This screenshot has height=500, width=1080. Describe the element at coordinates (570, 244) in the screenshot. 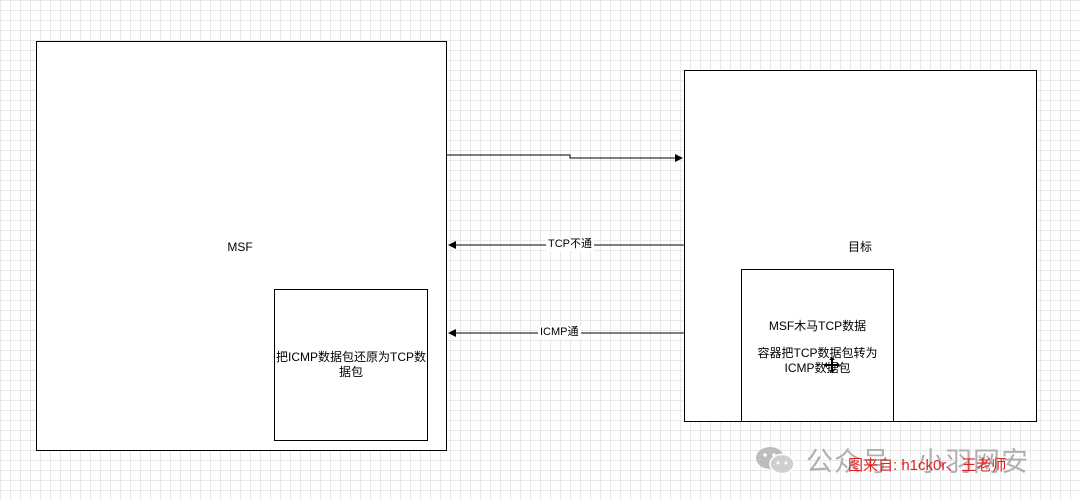

I see `tcp-blocked-label: TCP不通` at that location.